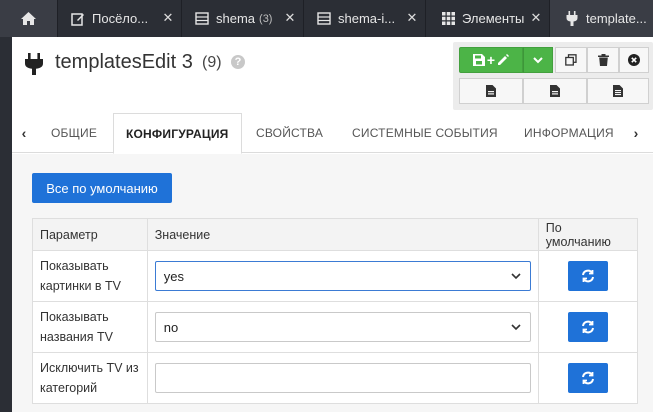 This screenshot has height=412, width=653. What do you see at coordinates (448, 19) in the screenshot?
I see `grid-icon` at bounding box center [448, 19].